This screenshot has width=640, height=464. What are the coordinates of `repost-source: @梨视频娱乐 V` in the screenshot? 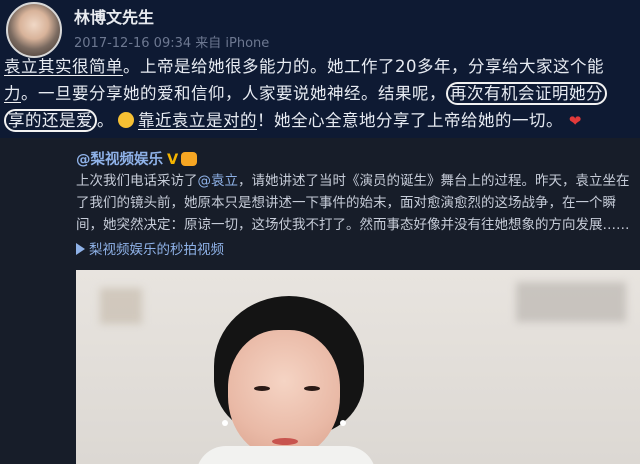 It's located at (137, 158).